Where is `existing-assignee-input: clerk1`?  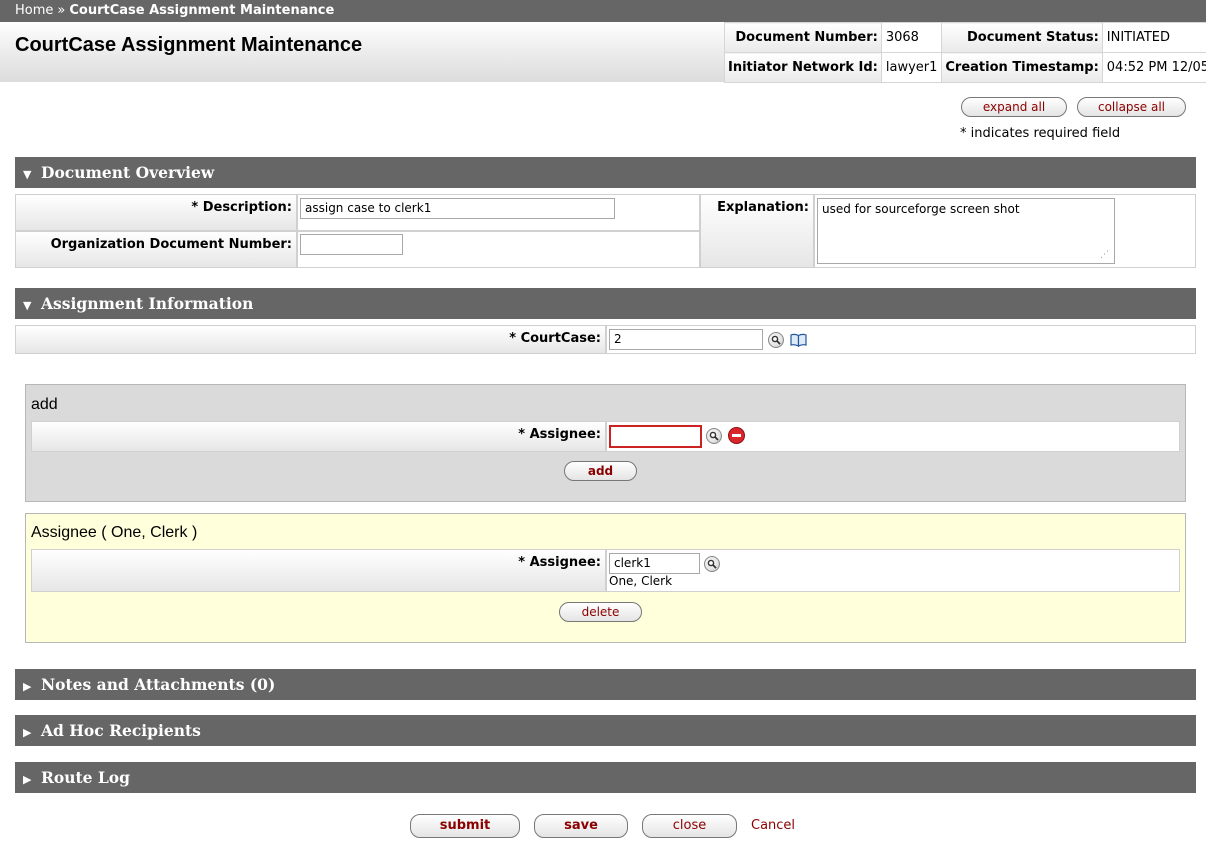 existing-assignee-input: clerk1 is located at coordinates (654, 563).